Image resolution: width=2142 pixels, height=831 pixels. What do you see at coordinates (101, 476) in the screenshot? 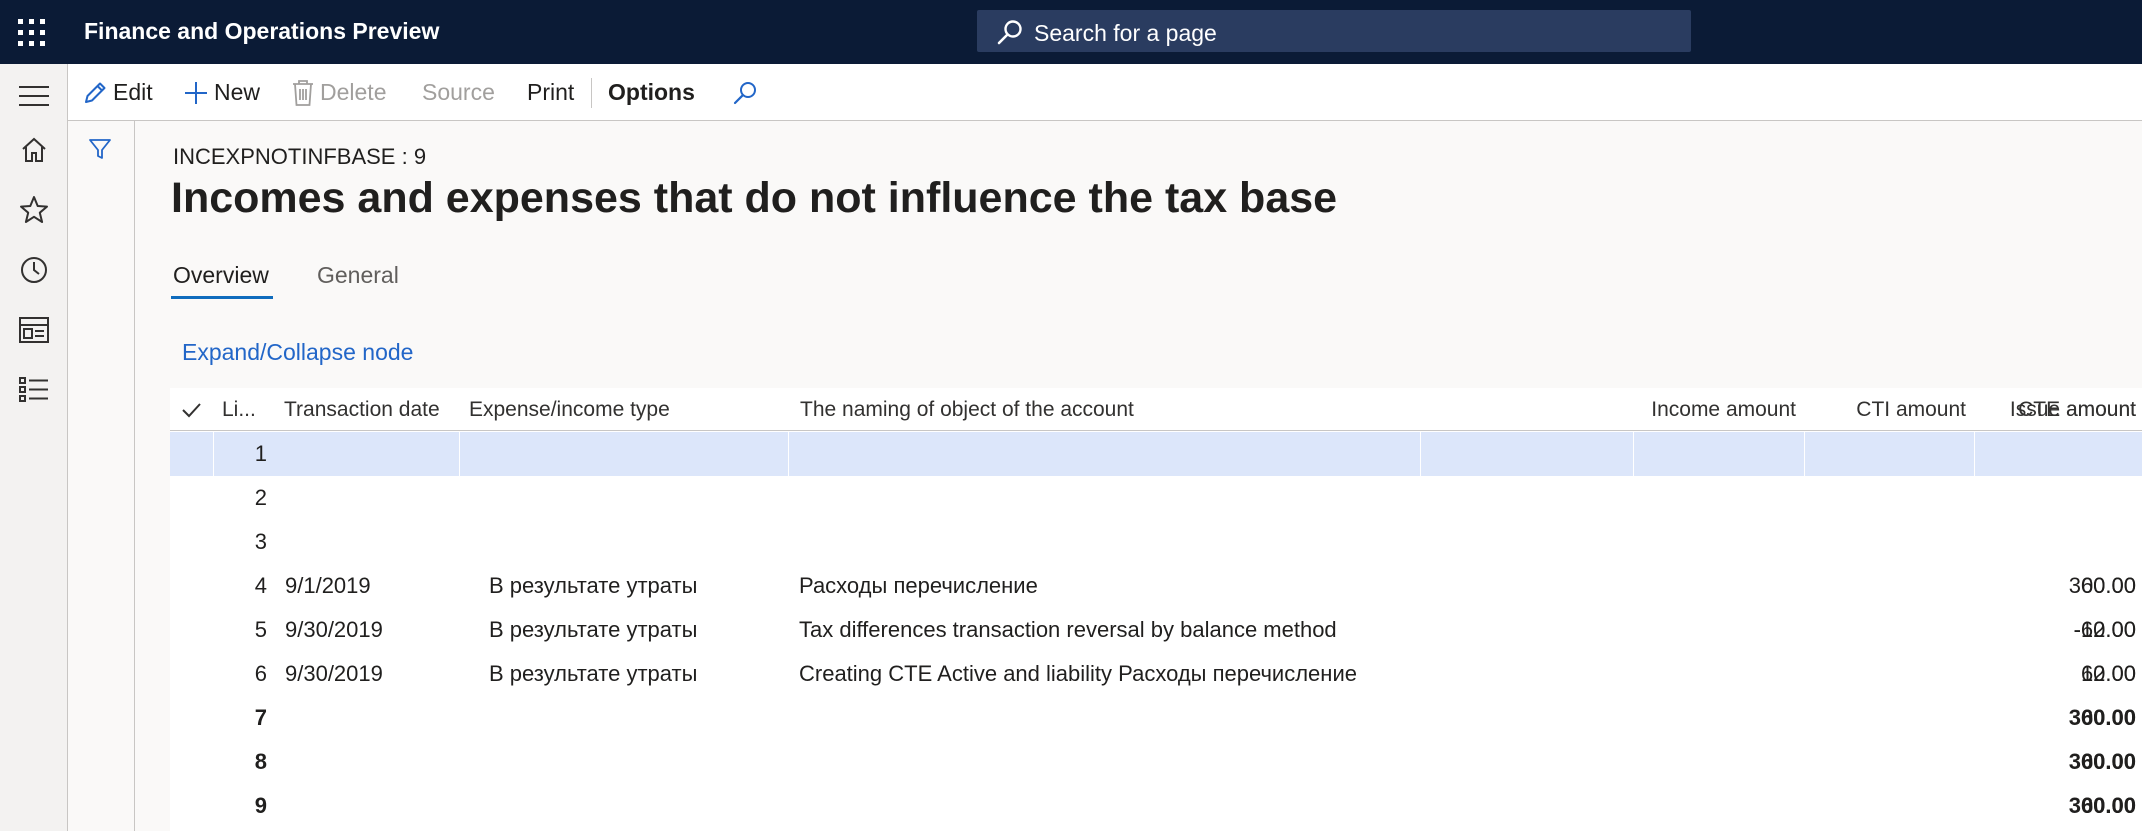
I see `filter-pane` at bounding box center [101, 476].